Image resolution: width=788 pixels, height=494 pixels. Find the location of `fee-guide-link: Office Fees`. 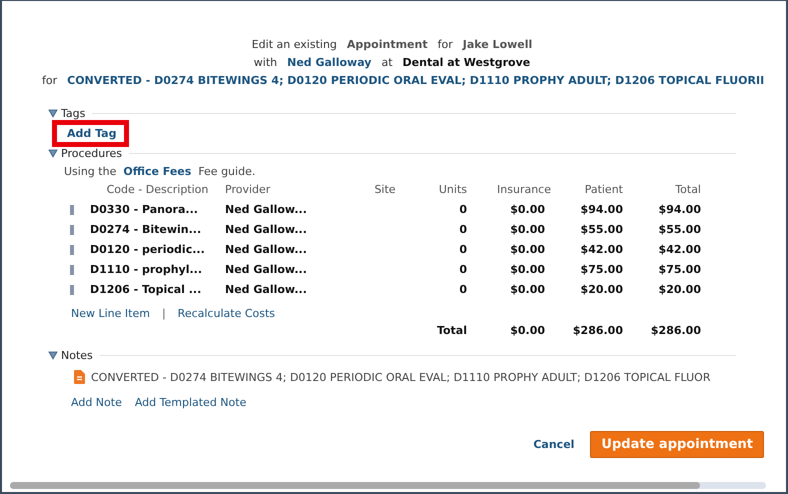

fee-guide-link: Office Fees is located at coordinates (157, 171).